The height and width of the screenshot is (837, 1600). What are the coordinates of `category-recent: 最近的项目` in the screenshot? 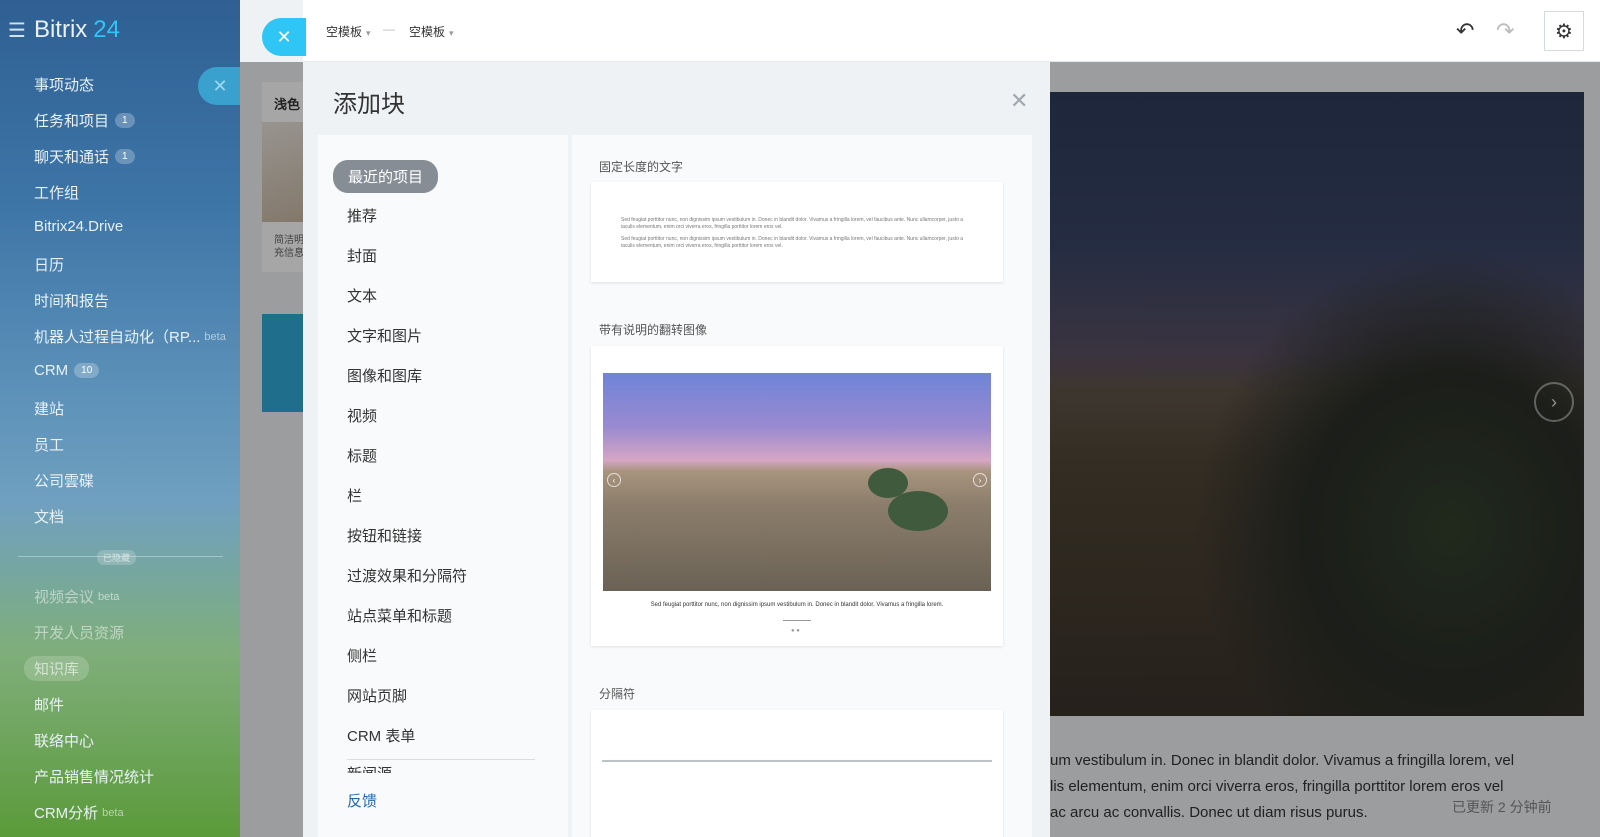 It's located at (386, 176).